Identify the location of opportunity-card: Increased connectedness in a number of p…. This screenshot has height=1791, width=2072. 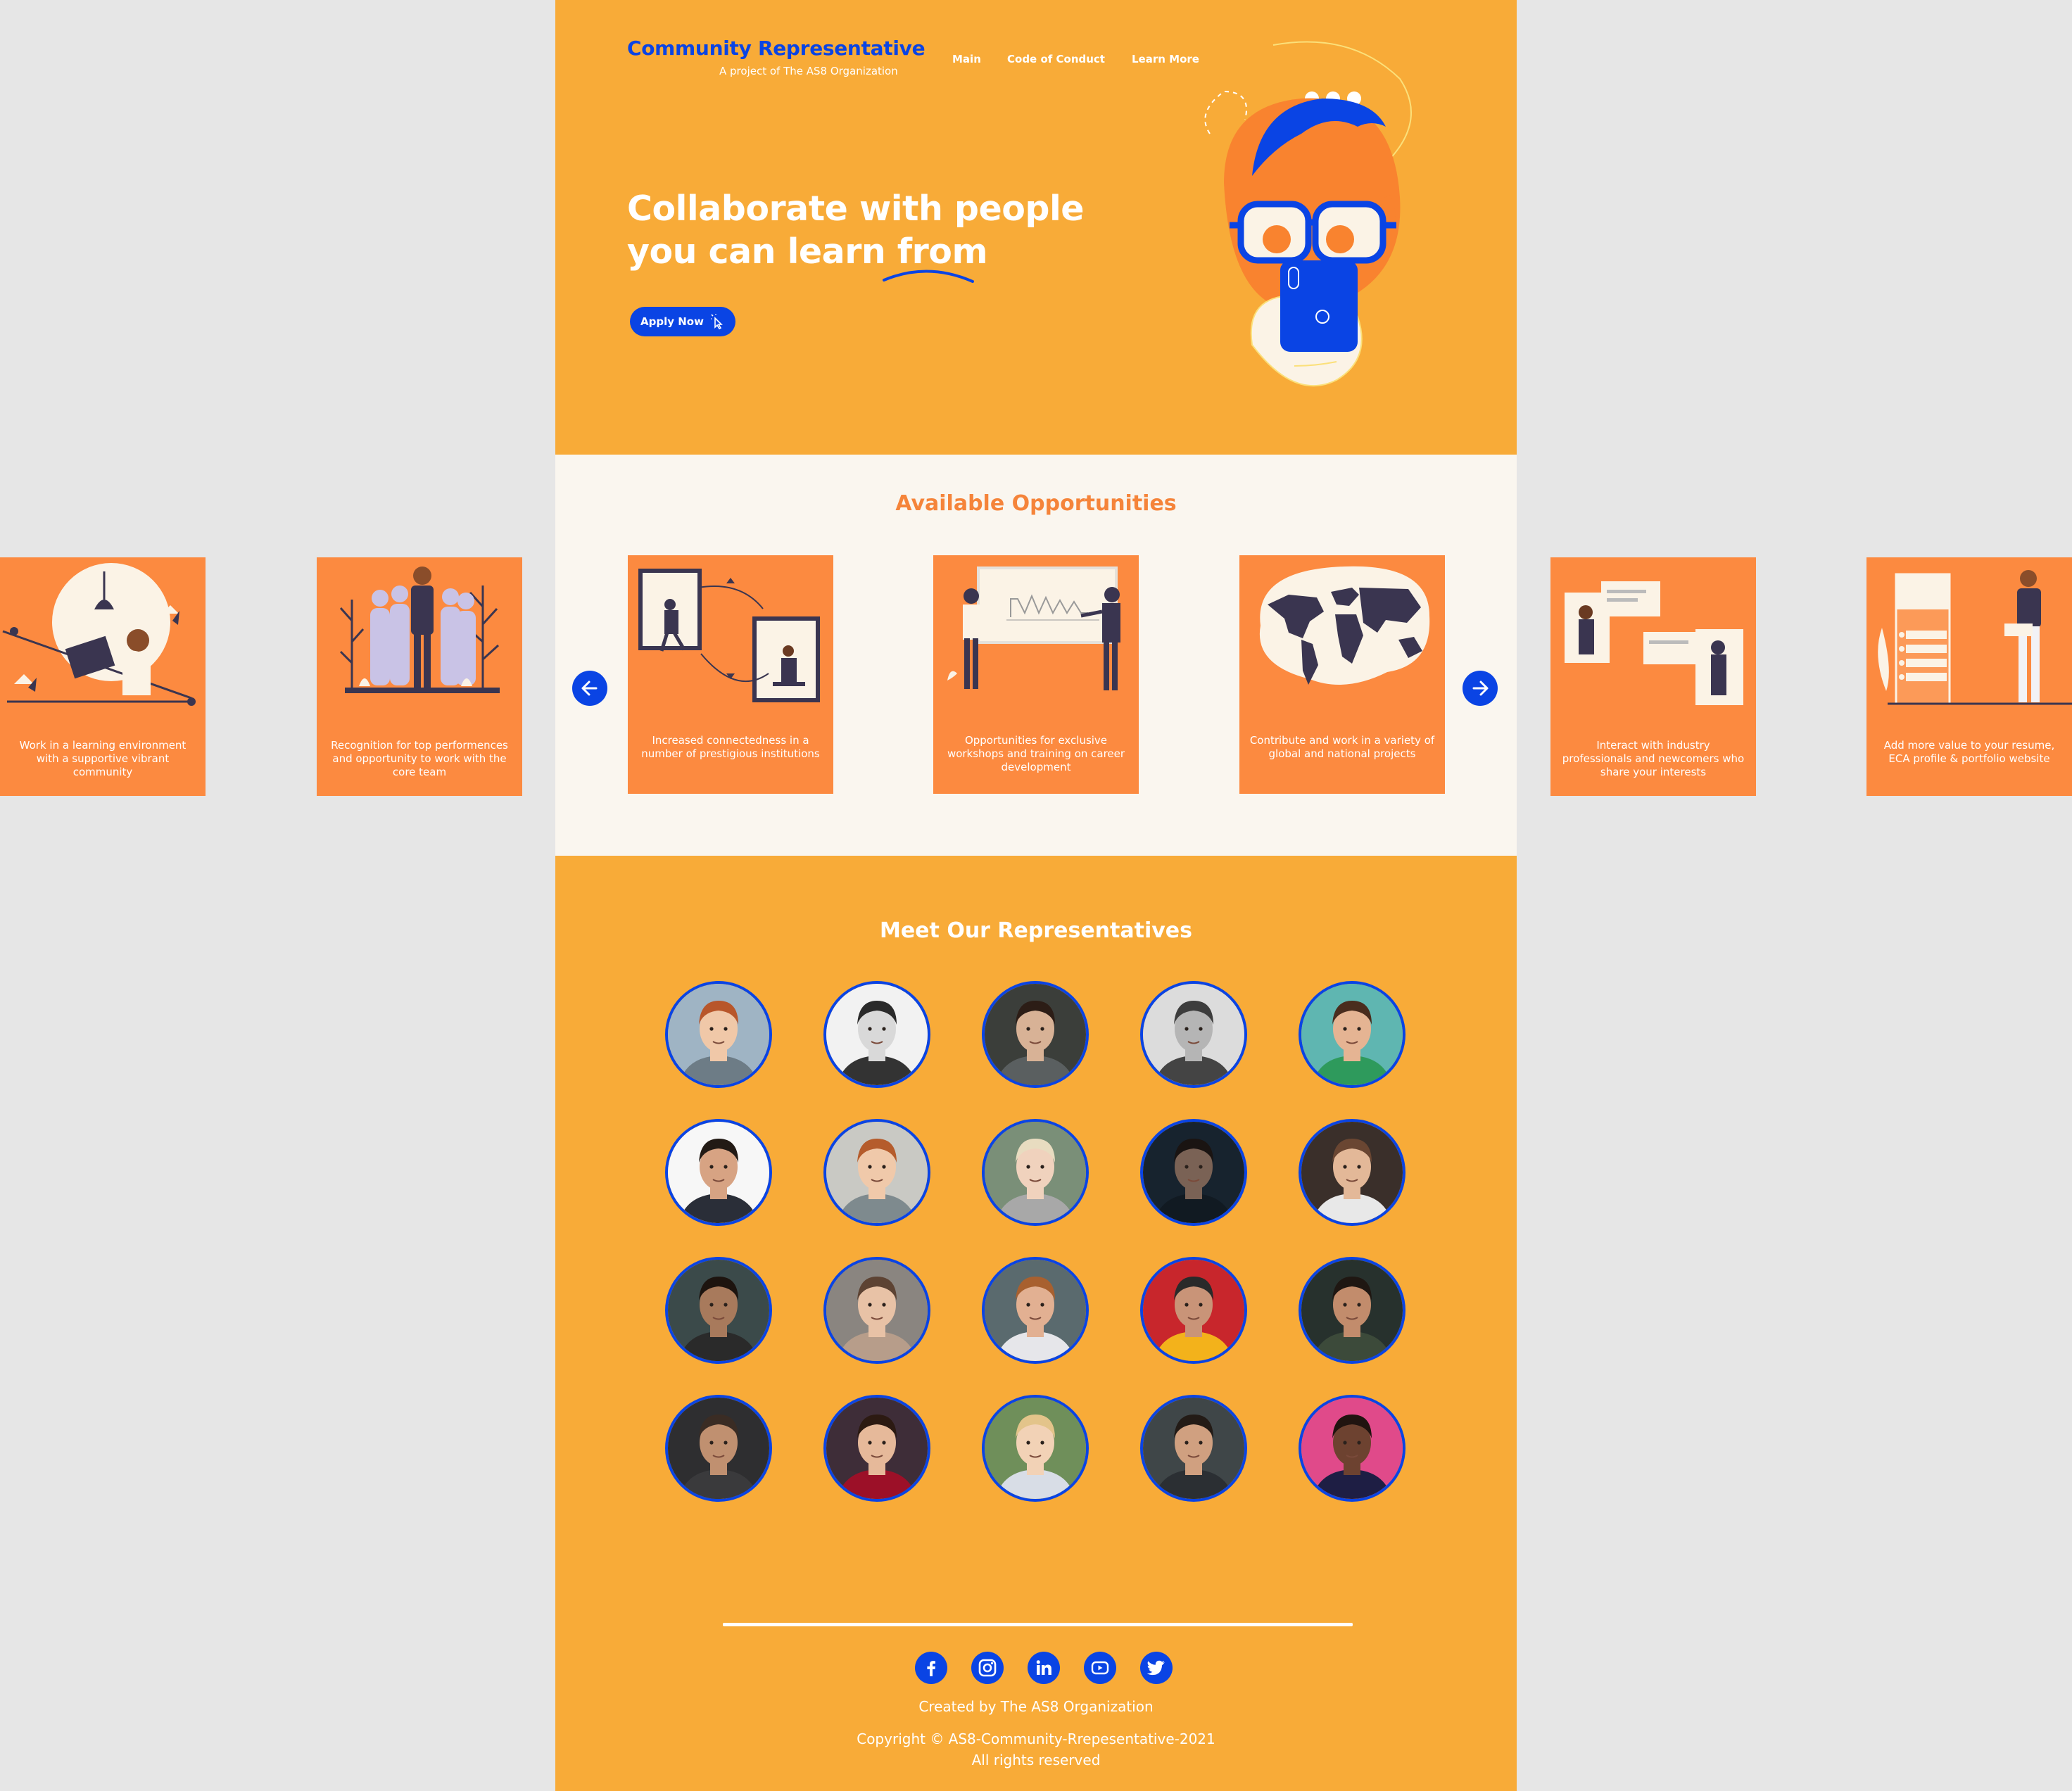
(730, 674).